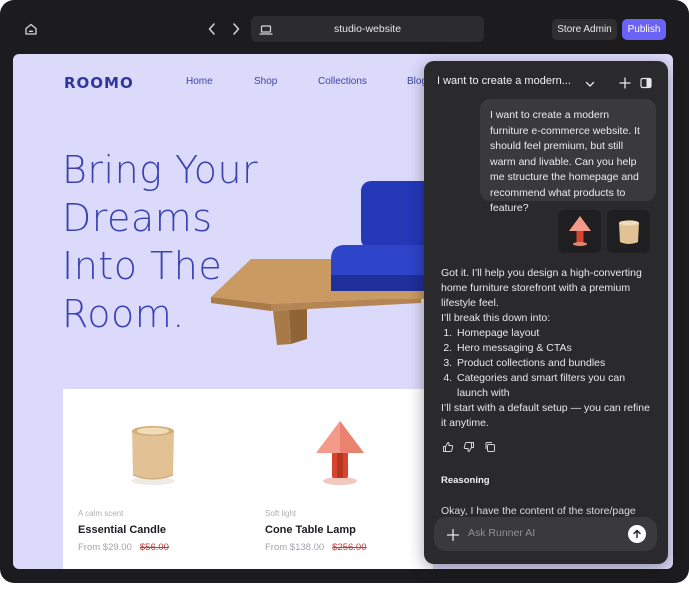  I want to click on product-name: Cone Table Lamp, so click(310, 530).